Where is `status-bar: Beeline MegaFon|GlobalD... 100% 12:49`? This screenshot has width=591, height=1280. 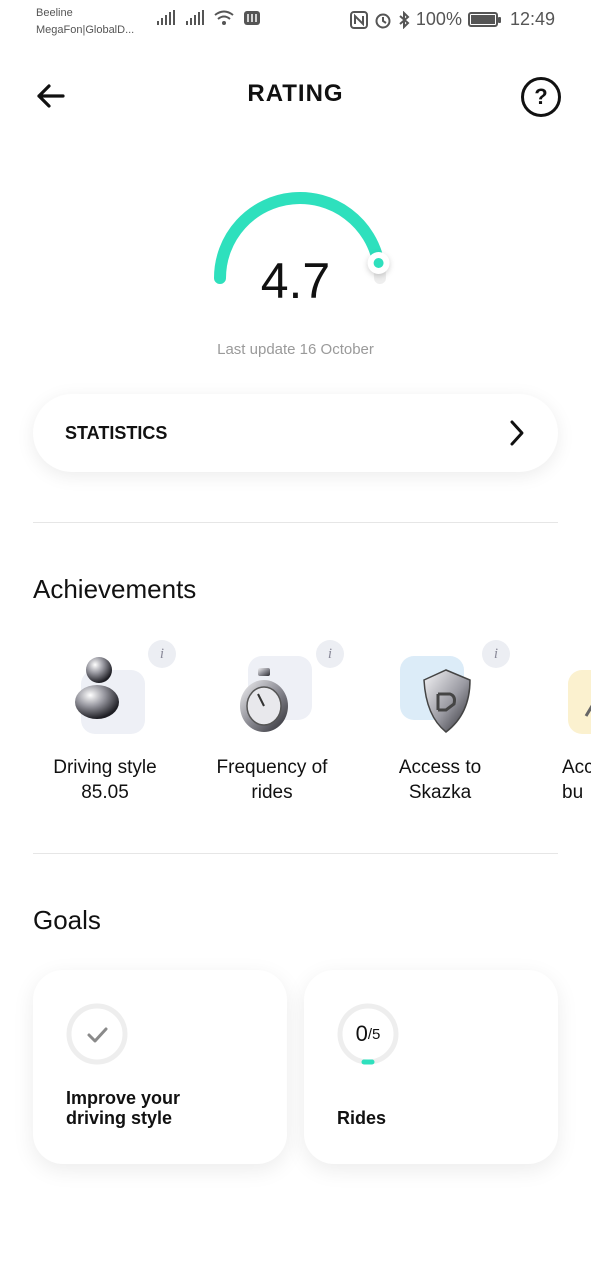 status-bar: Beeline MegaFon|GlobalD... 100% 12:49 is located at coordinates (295, 22).